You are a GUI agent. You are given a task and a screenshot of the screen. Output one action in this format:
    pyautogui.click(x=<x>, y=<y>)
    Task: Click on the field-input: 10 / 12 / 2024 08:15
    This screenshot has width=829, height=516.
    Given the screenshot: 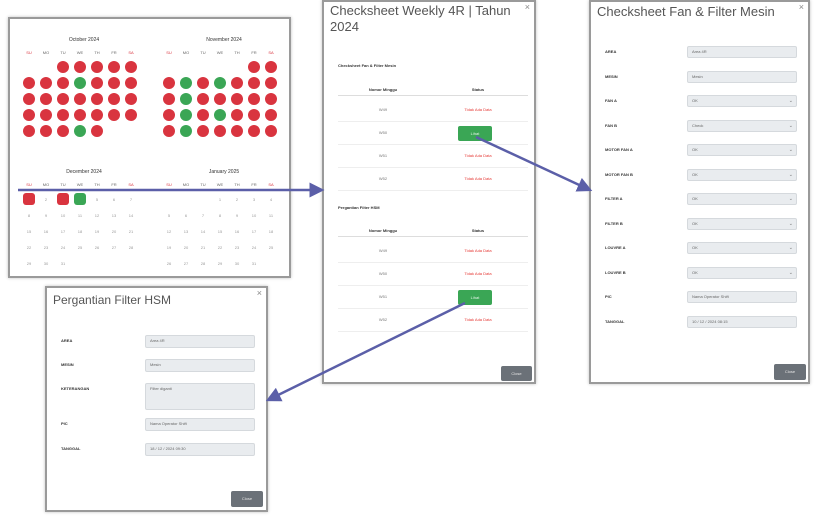 What is the action you would take?
    pyautogui.click(x=742, y=321)
    